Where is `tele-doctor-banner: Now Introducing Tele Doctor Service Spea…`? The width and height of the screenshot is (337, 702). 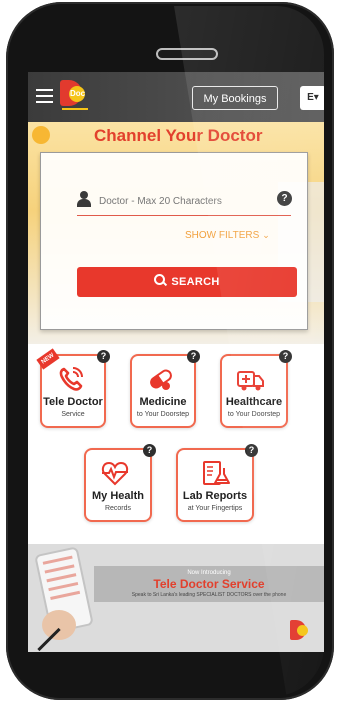
tele-doctor-banner: Now Introducing Tele Doctor Service Spea… is located at coordinates (176, 598).